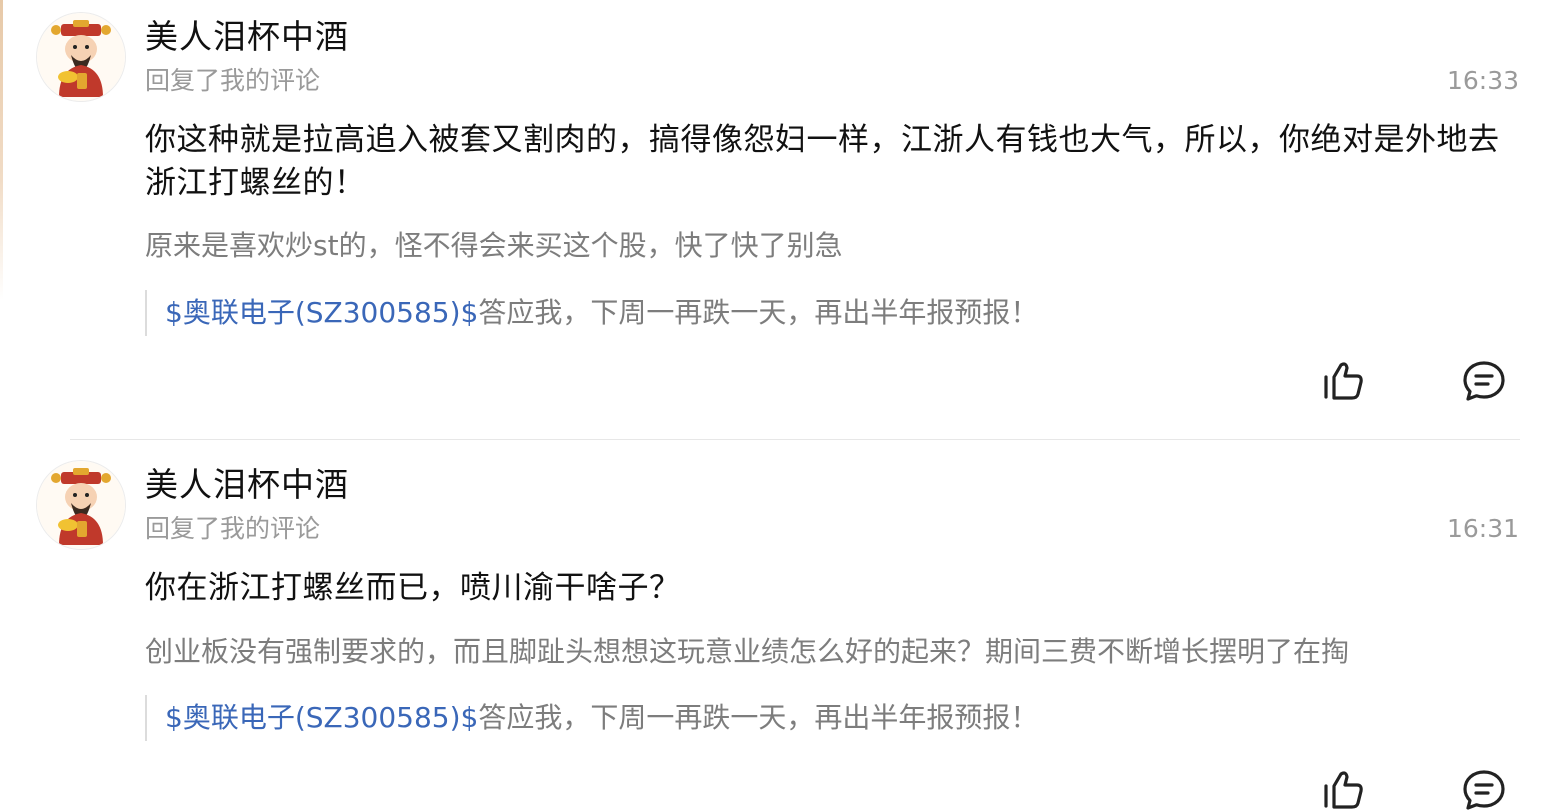 The image size is (1553, 811). What do you see at coordinates (795, 439) in the screenshot?
I see `divider` at bounding box center [795, 439].